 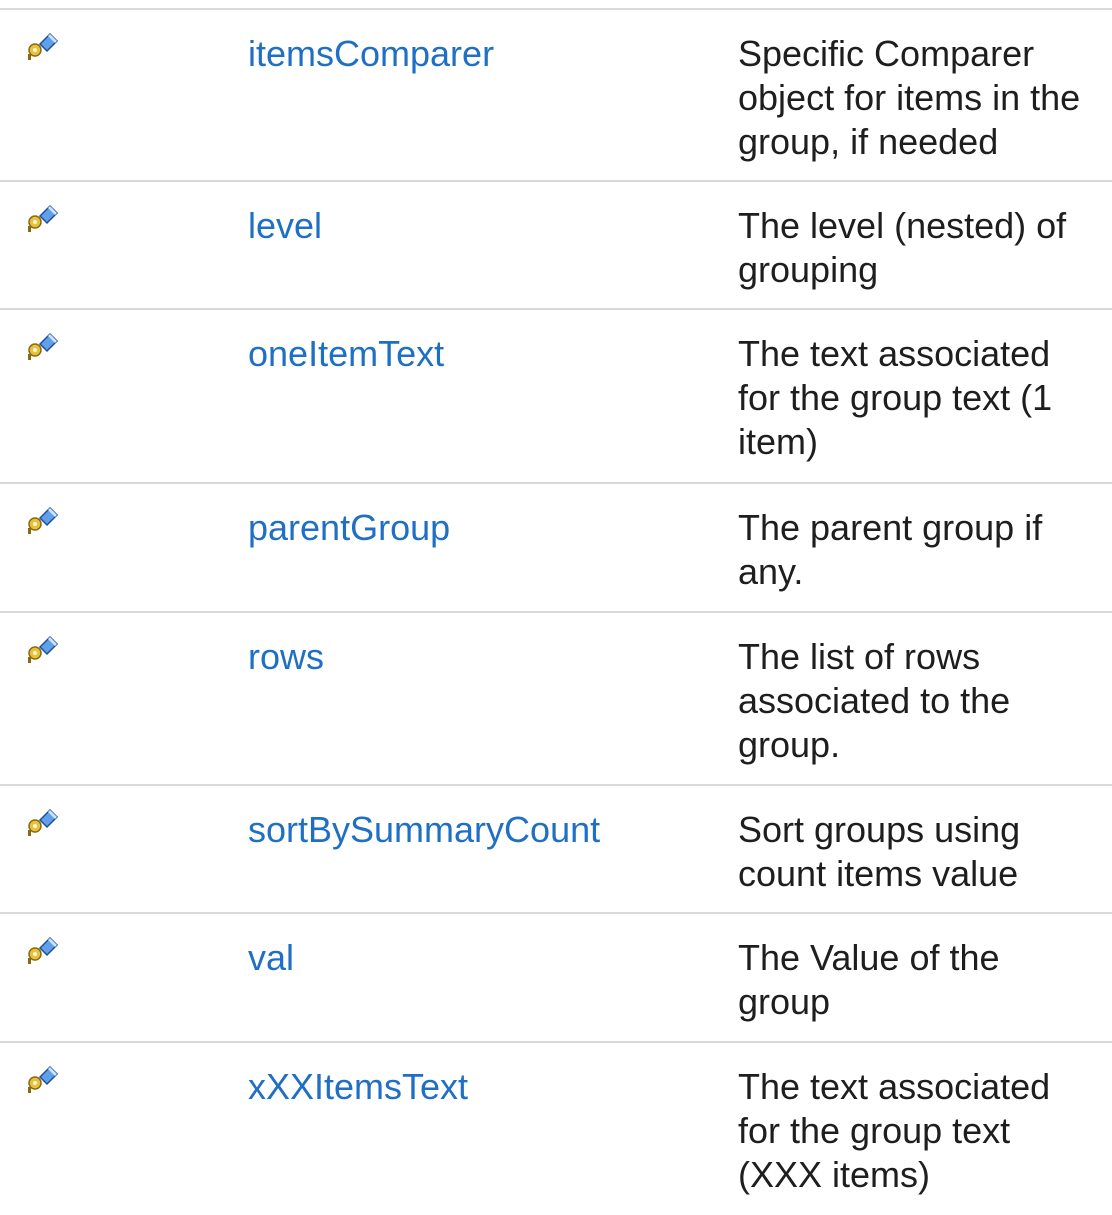 What do you see at coordinates (556, 246) in the screenshot?
I see `table-row: level The level (nested) of grouping` at bounding box center [556, 246].